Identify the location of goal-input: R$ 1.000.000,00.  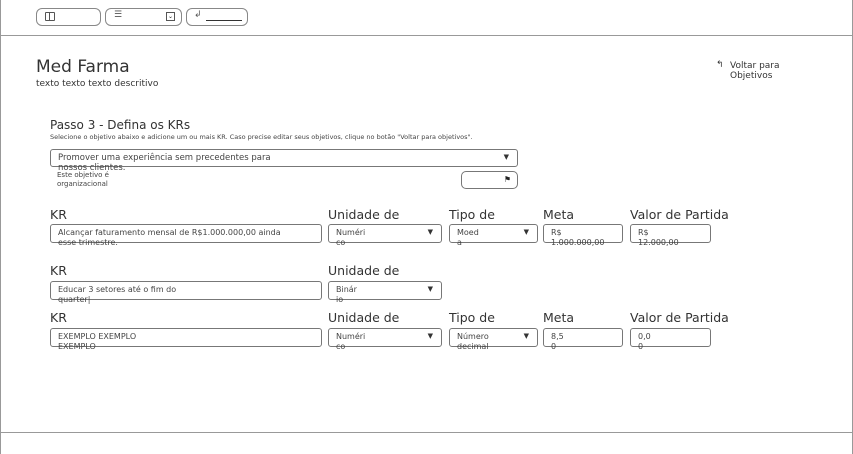
(583, 235).